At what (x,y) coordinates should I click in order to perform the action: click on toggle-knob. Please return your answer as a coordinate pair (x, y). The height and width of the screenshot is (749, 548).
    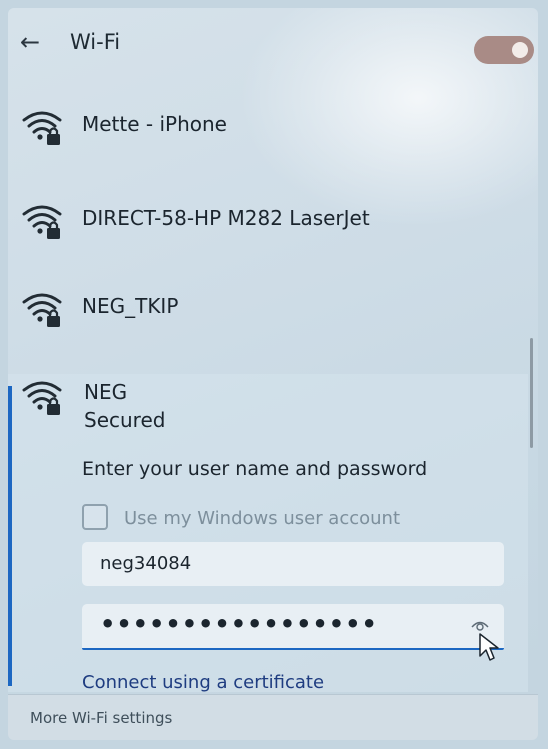
    Looking at the image, I should click on (520, 50).